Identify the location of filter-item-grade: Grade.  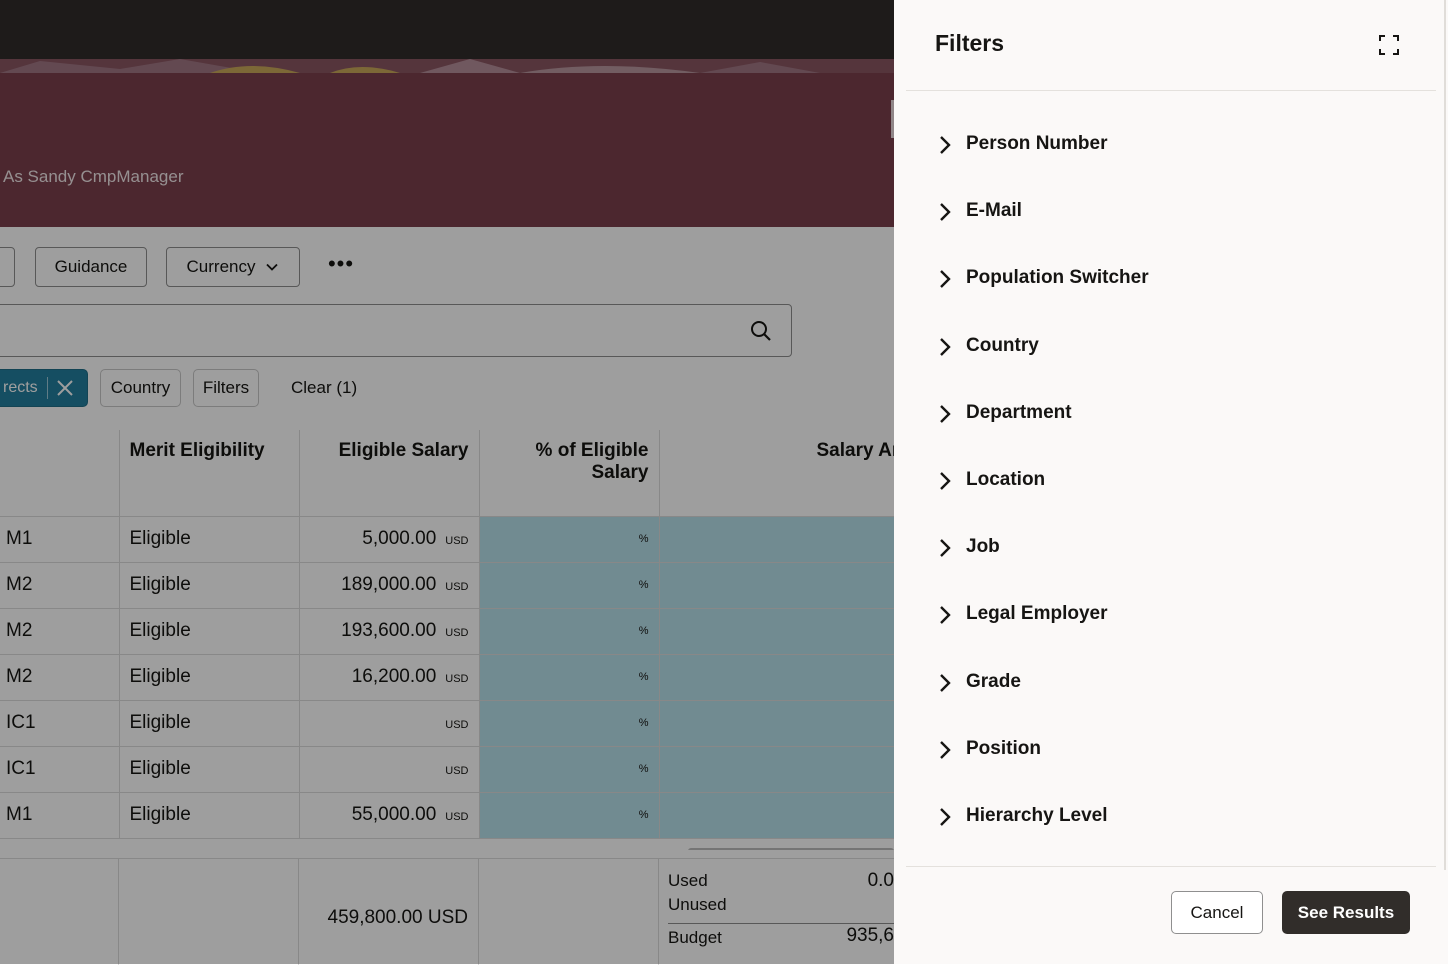
(1171, 683).